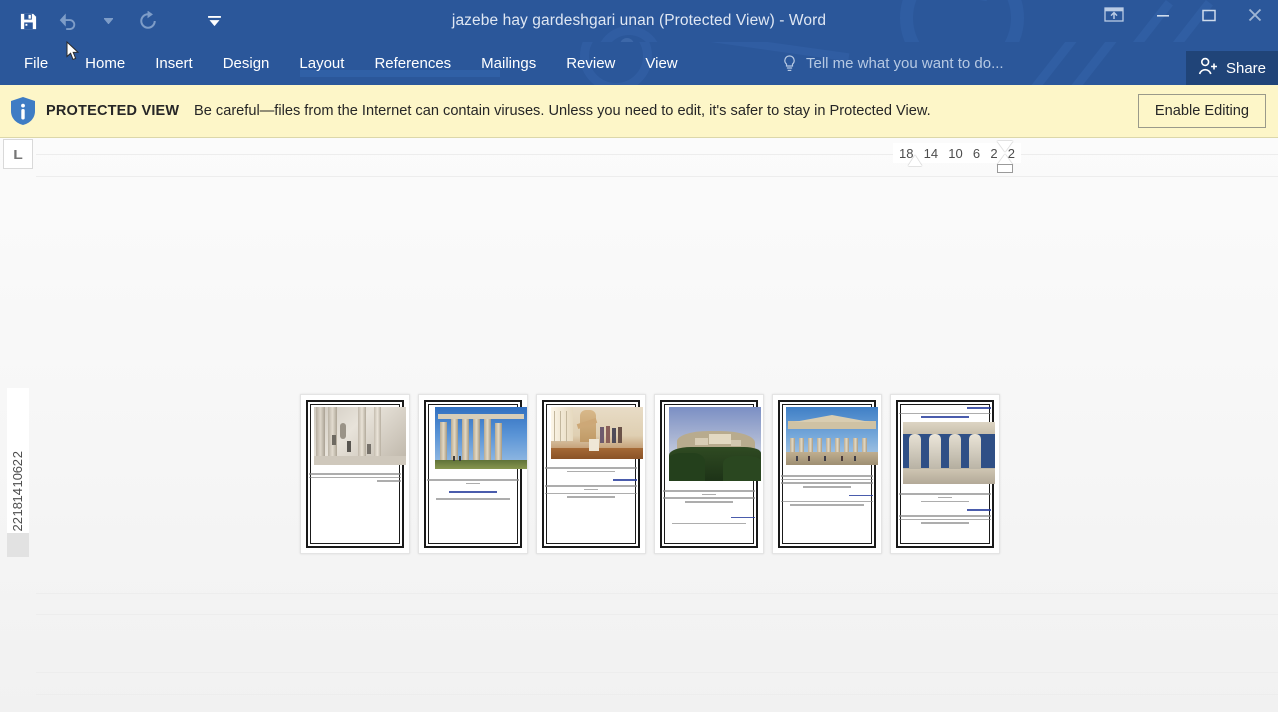 The height and width of the screenshot is (712, 1278). I want to click on vertical-ruler-margin-bottom, so click(18, 545).